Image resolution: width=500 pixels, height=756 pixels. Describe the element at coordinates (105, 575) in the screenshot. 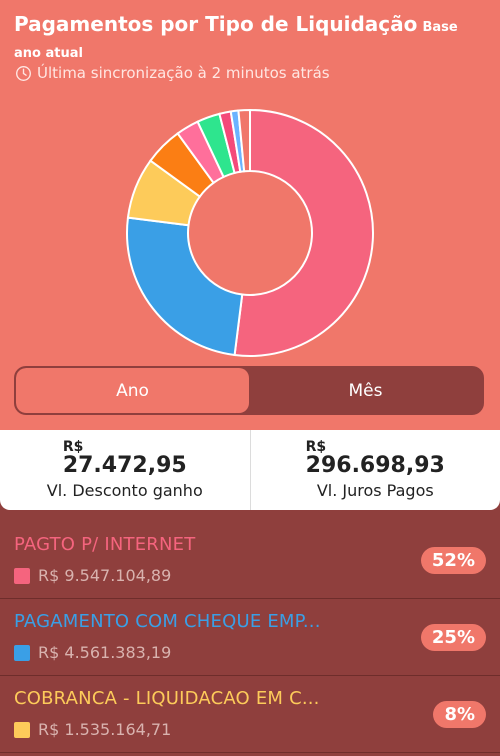

I see `item-amount: R$ 9.547.104,89` at that location.